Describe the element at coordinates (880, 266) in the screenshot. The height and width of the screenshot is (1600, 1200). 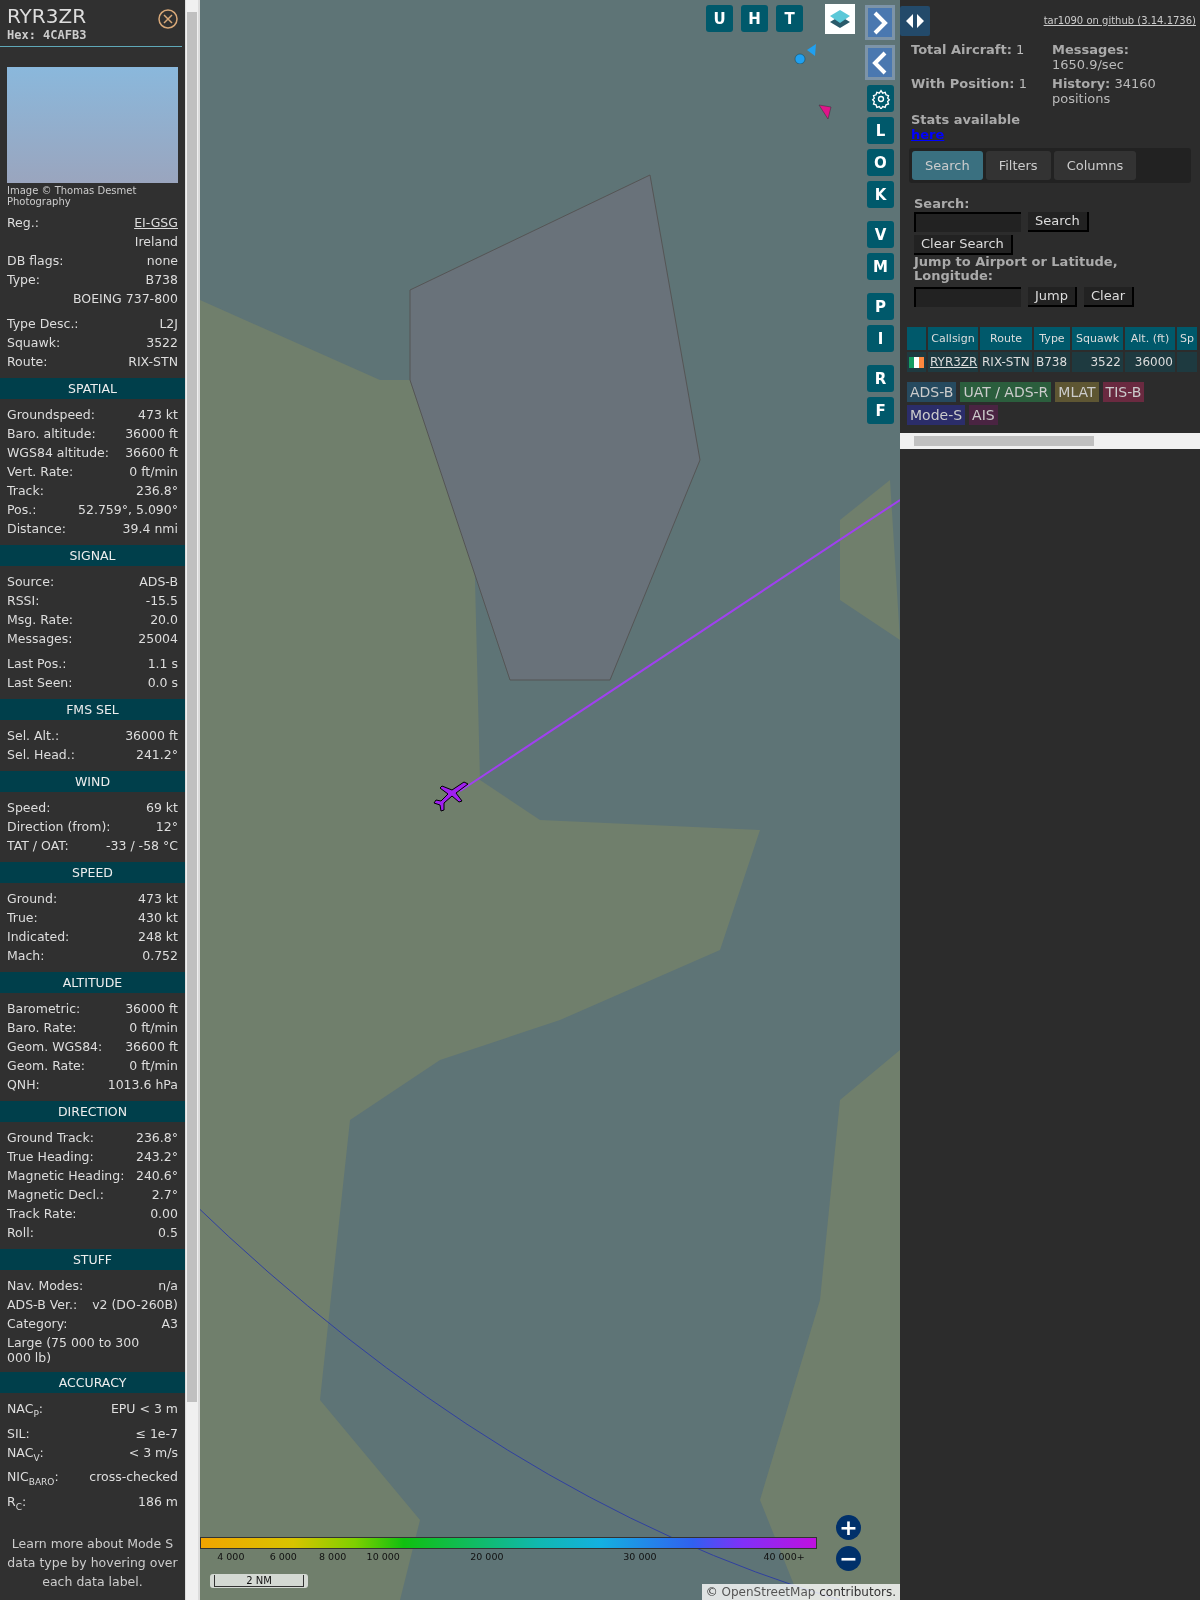
I see `map-toggle-button: M` at that location.